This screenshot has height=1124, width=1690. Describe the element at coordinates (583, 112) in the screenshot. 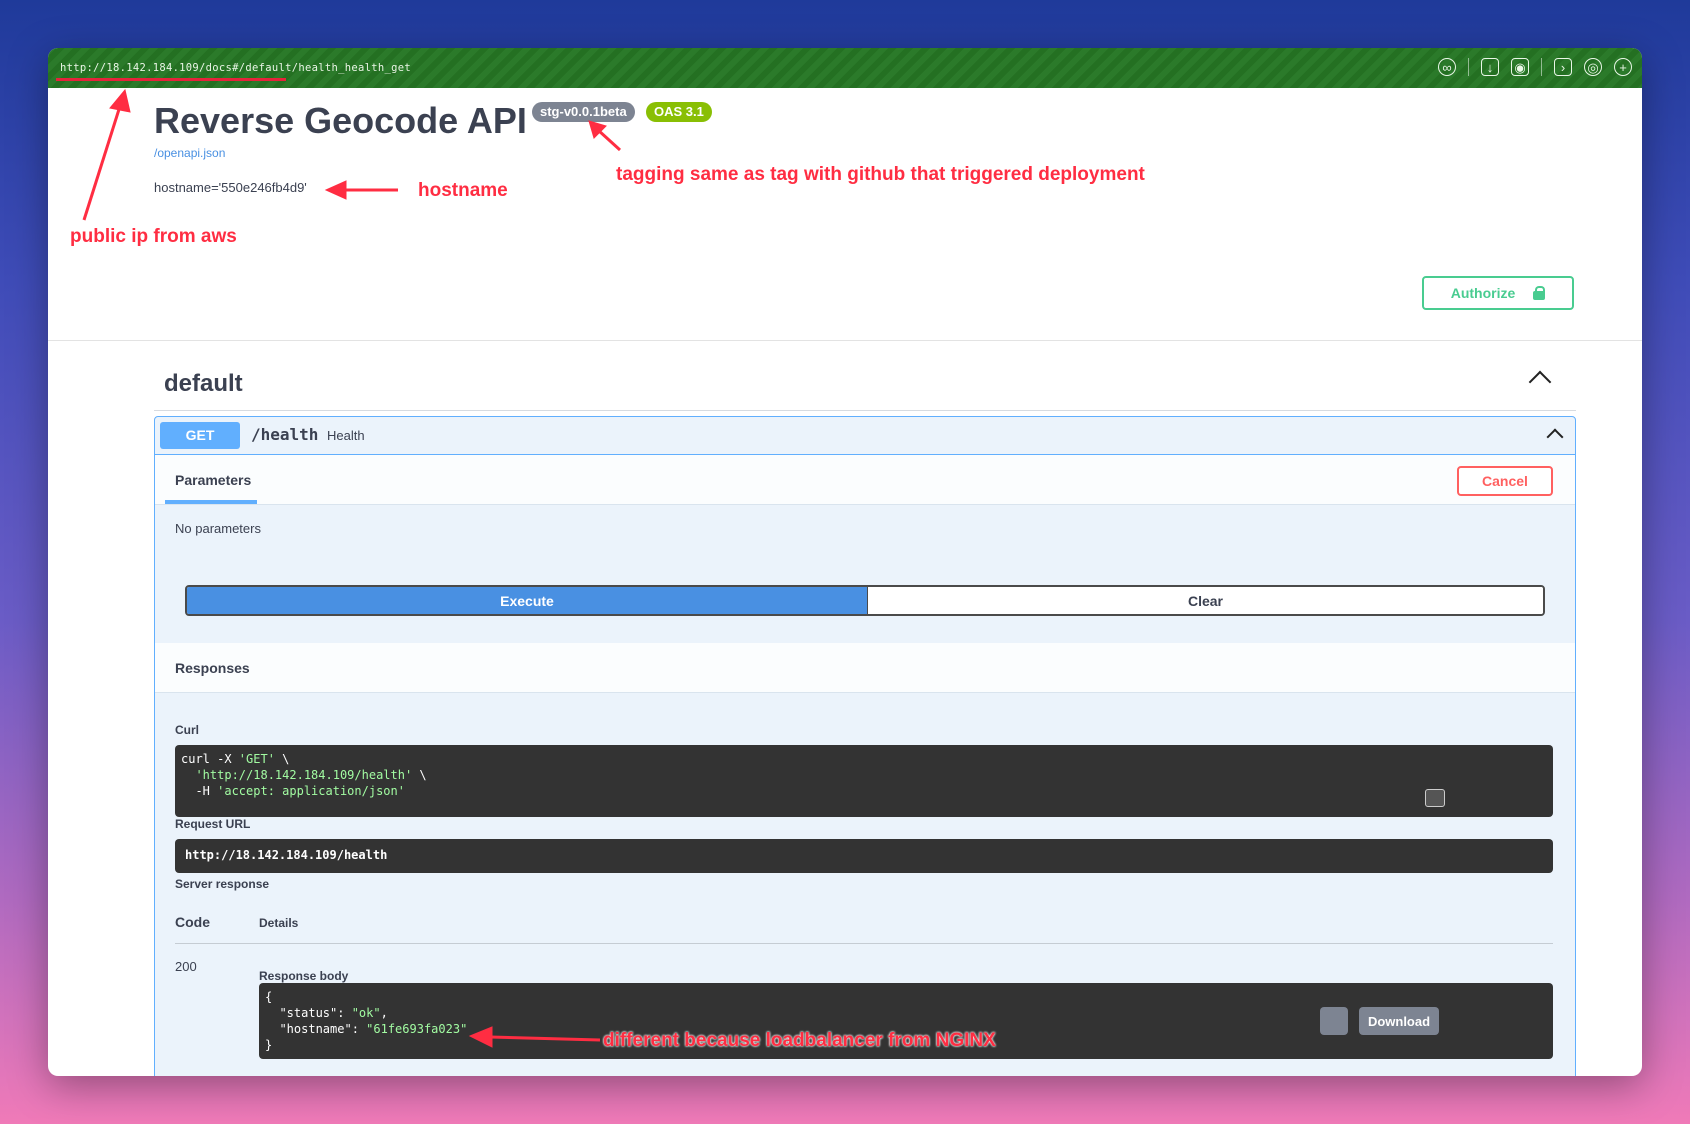

I see `version-badge: stg-v0.0.1beta` at that location.